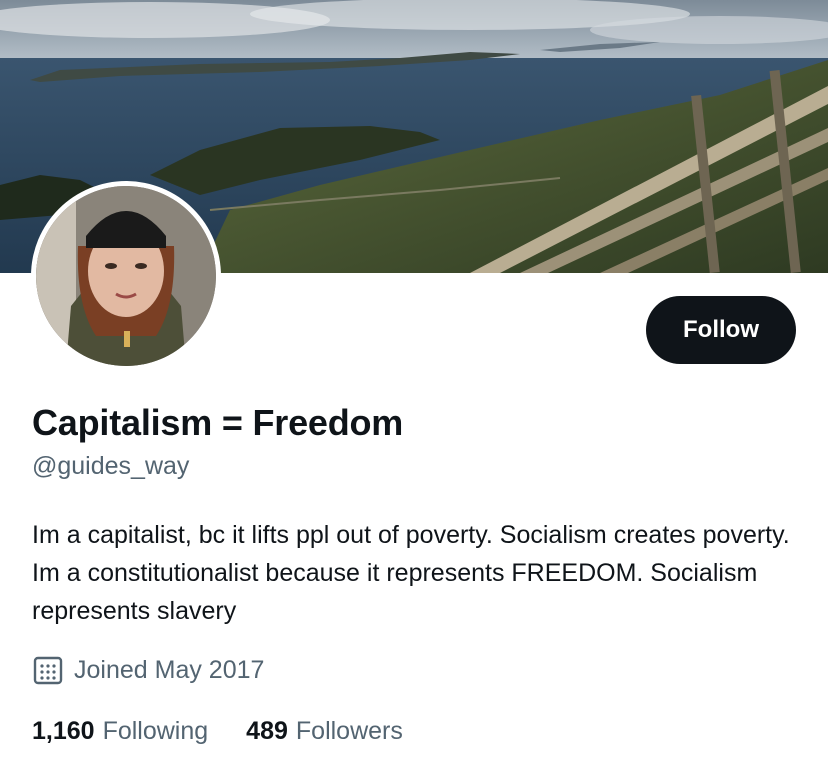  Describe the element at coordinates (155, 730) in the screenshot. I see `following-label: Following` at that location.